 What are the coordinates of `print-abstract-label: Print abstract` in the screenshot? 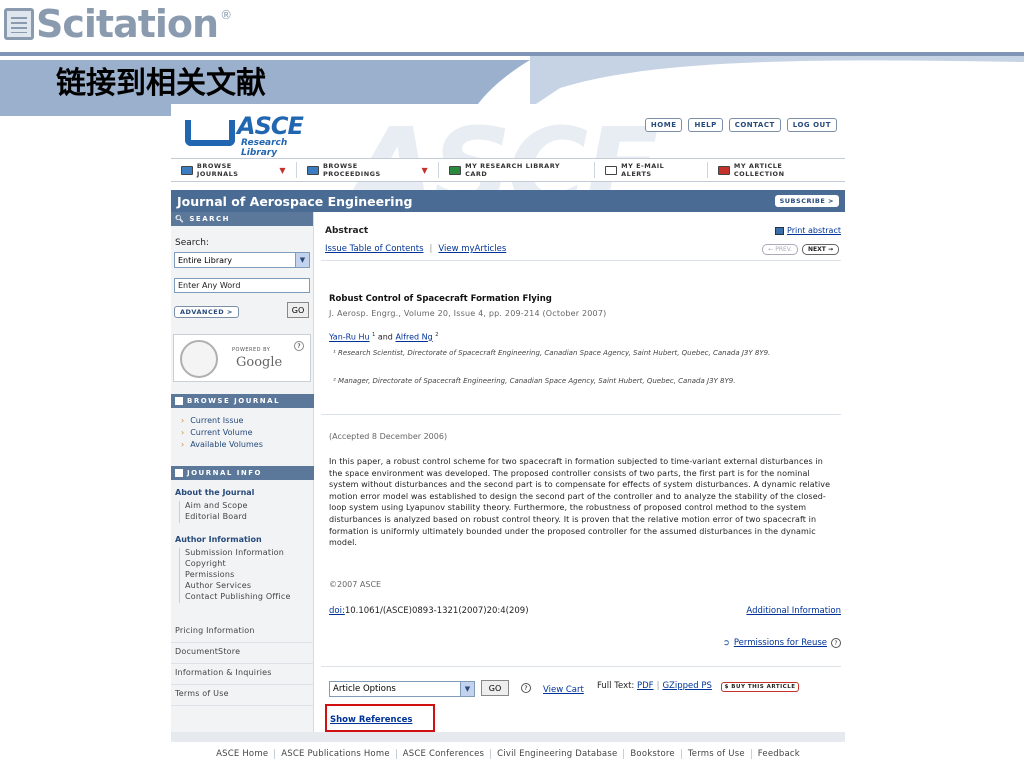 It's located at (814, 230).